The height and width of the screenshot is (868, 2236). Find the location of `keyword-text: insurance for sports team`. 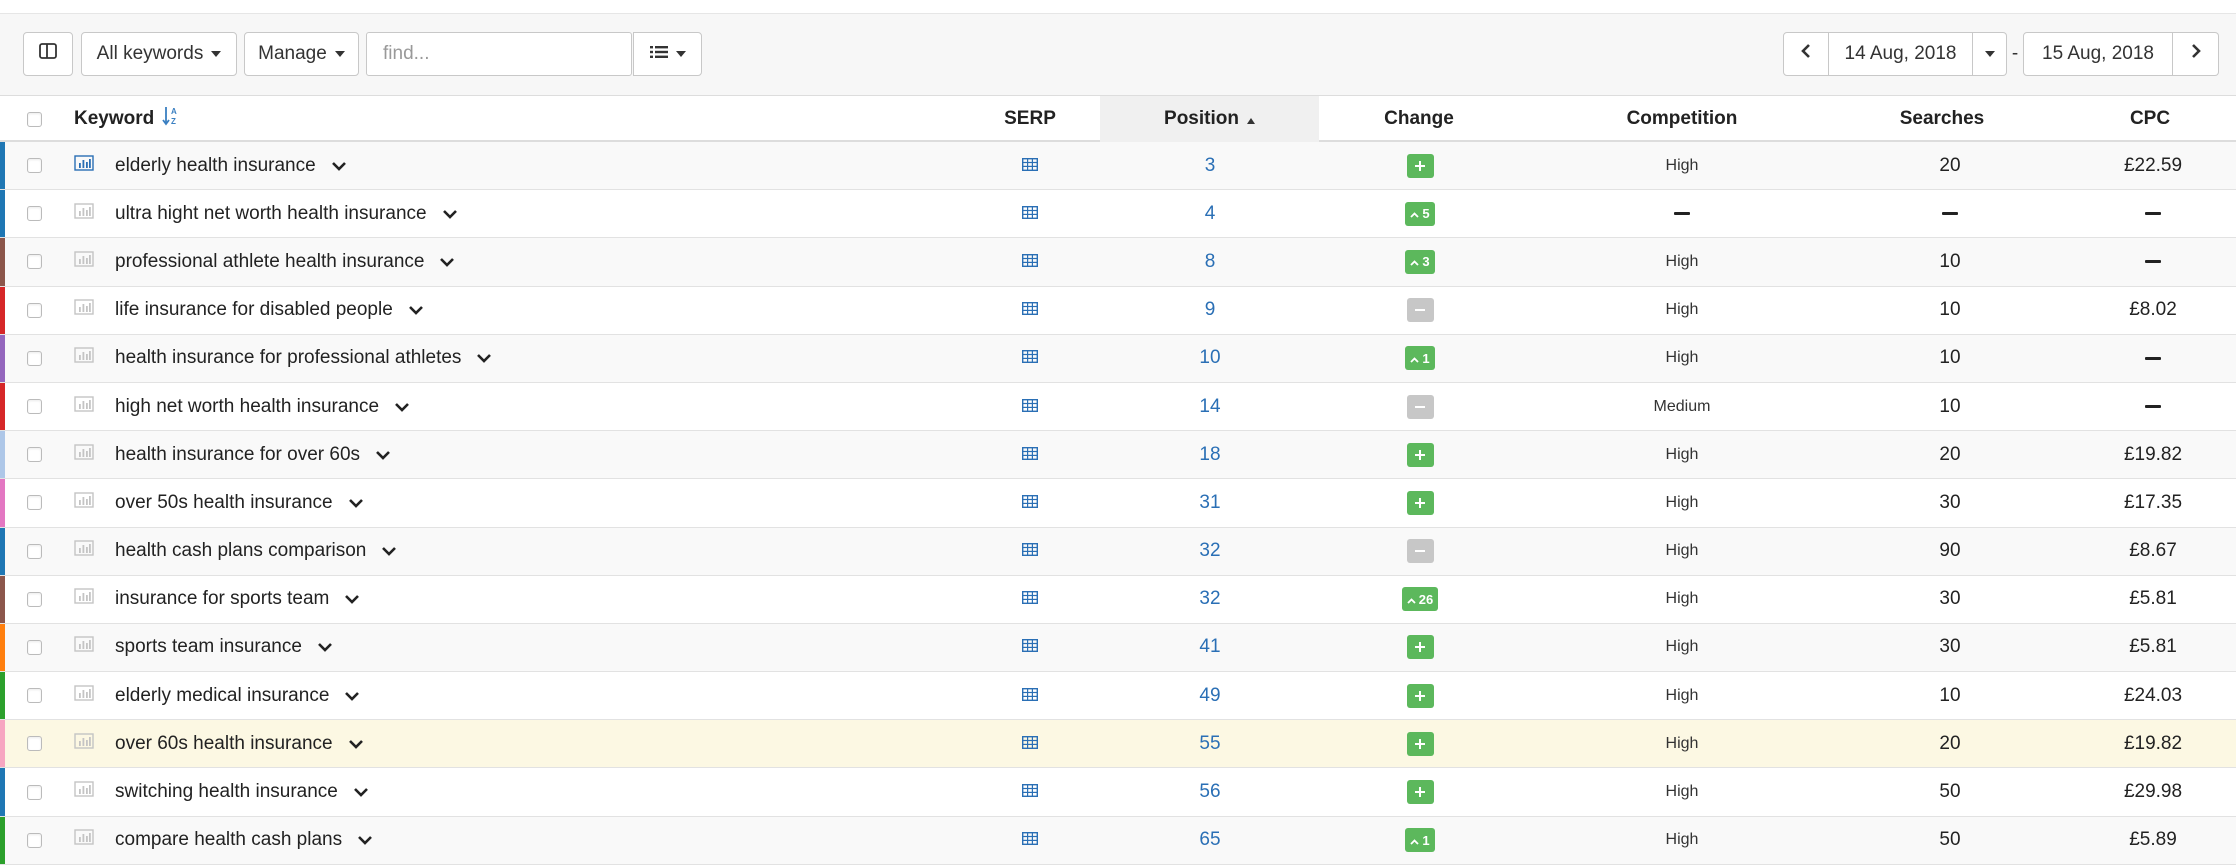

keyword-text: insurance for sports team is located at coordinates (222, 599).